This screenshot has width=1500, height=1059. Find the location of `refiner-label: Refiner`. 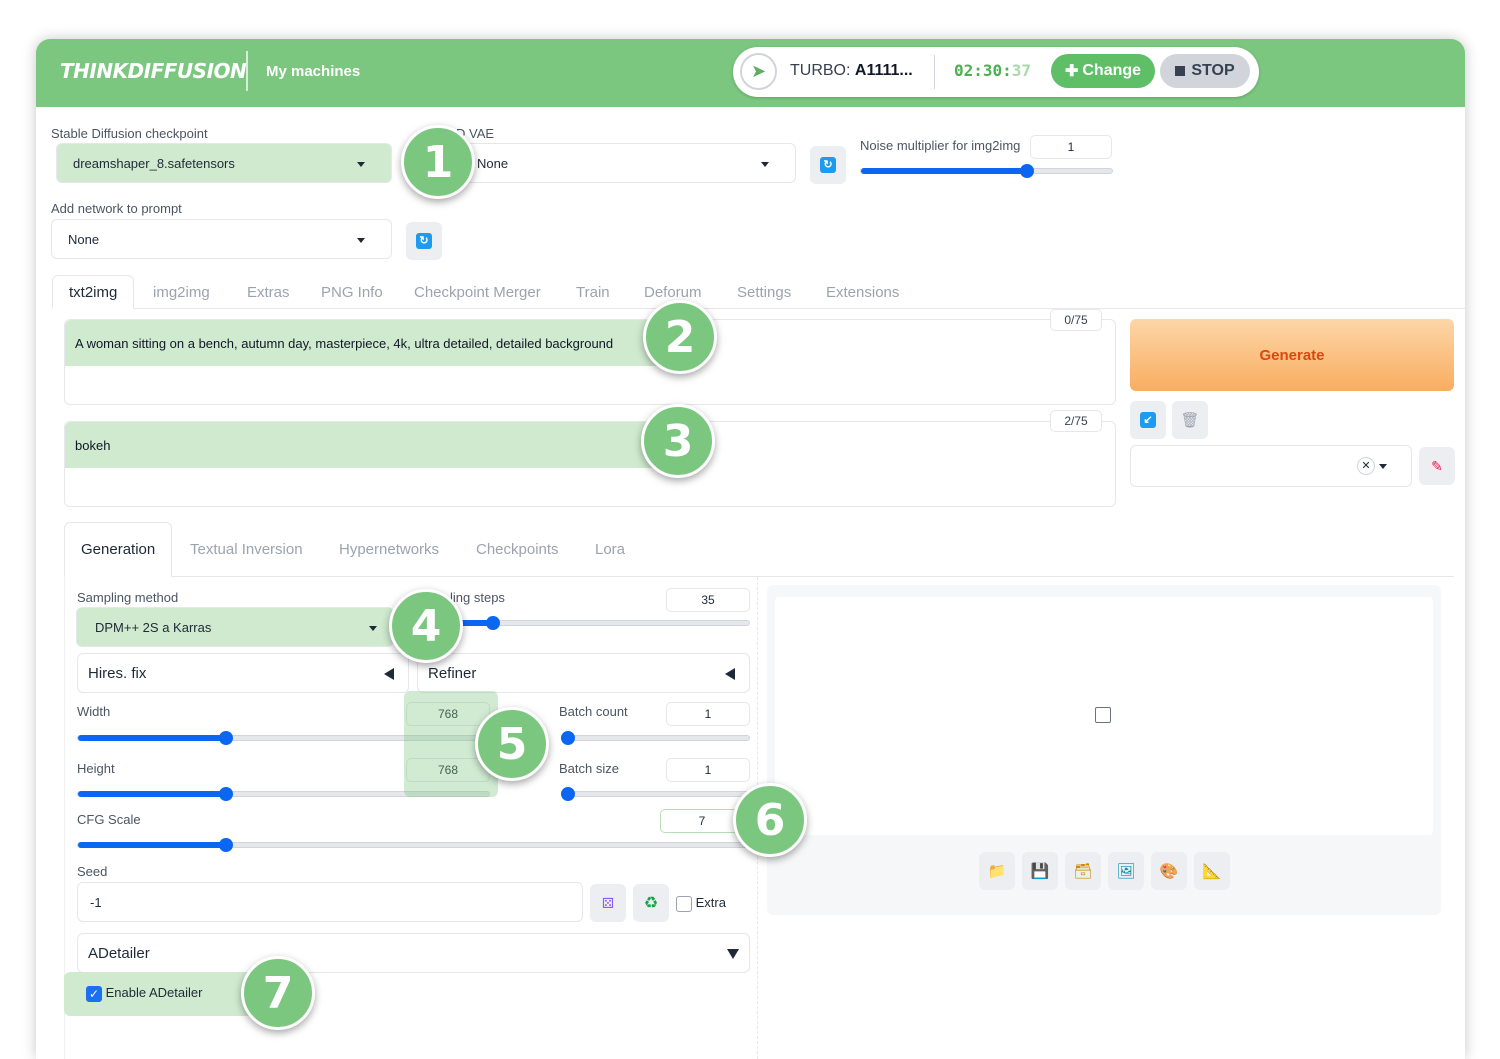

refiner-label: Refiner is located at coordinates (452, 673).